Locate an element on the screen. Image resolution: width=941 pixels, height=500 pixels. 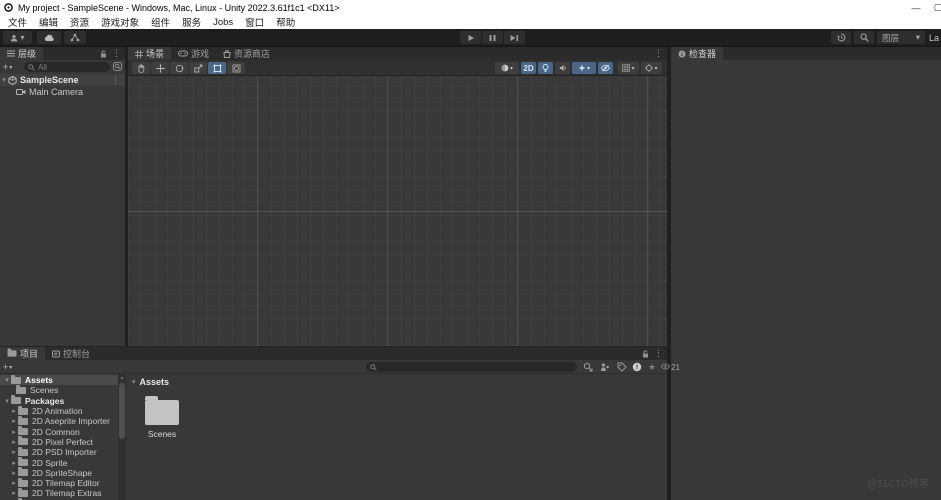
account-dropdown: ▾ is located at coordinates (17, 37).